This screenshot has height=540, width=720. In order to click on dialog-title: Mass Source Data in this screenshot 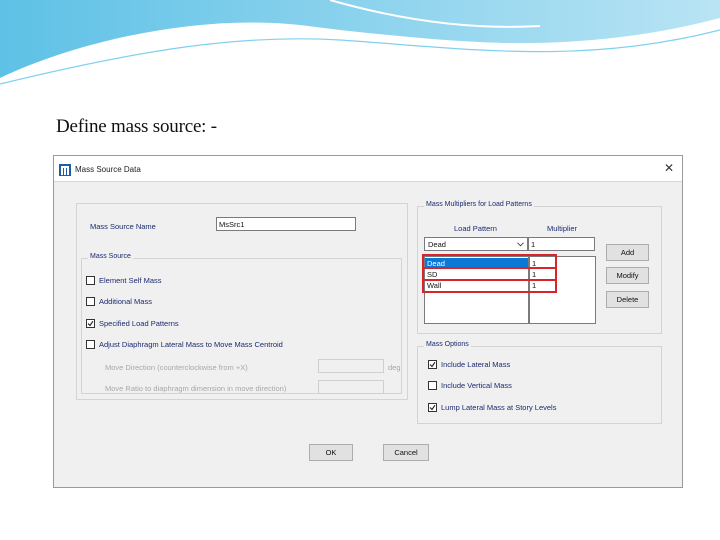, I will do `click(108, 169)`.